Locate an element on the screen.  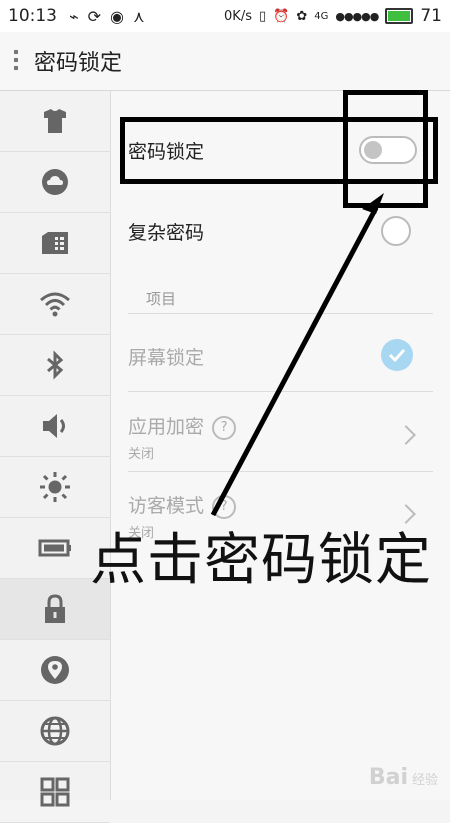
location-icon is located at coordinates (55, 670).